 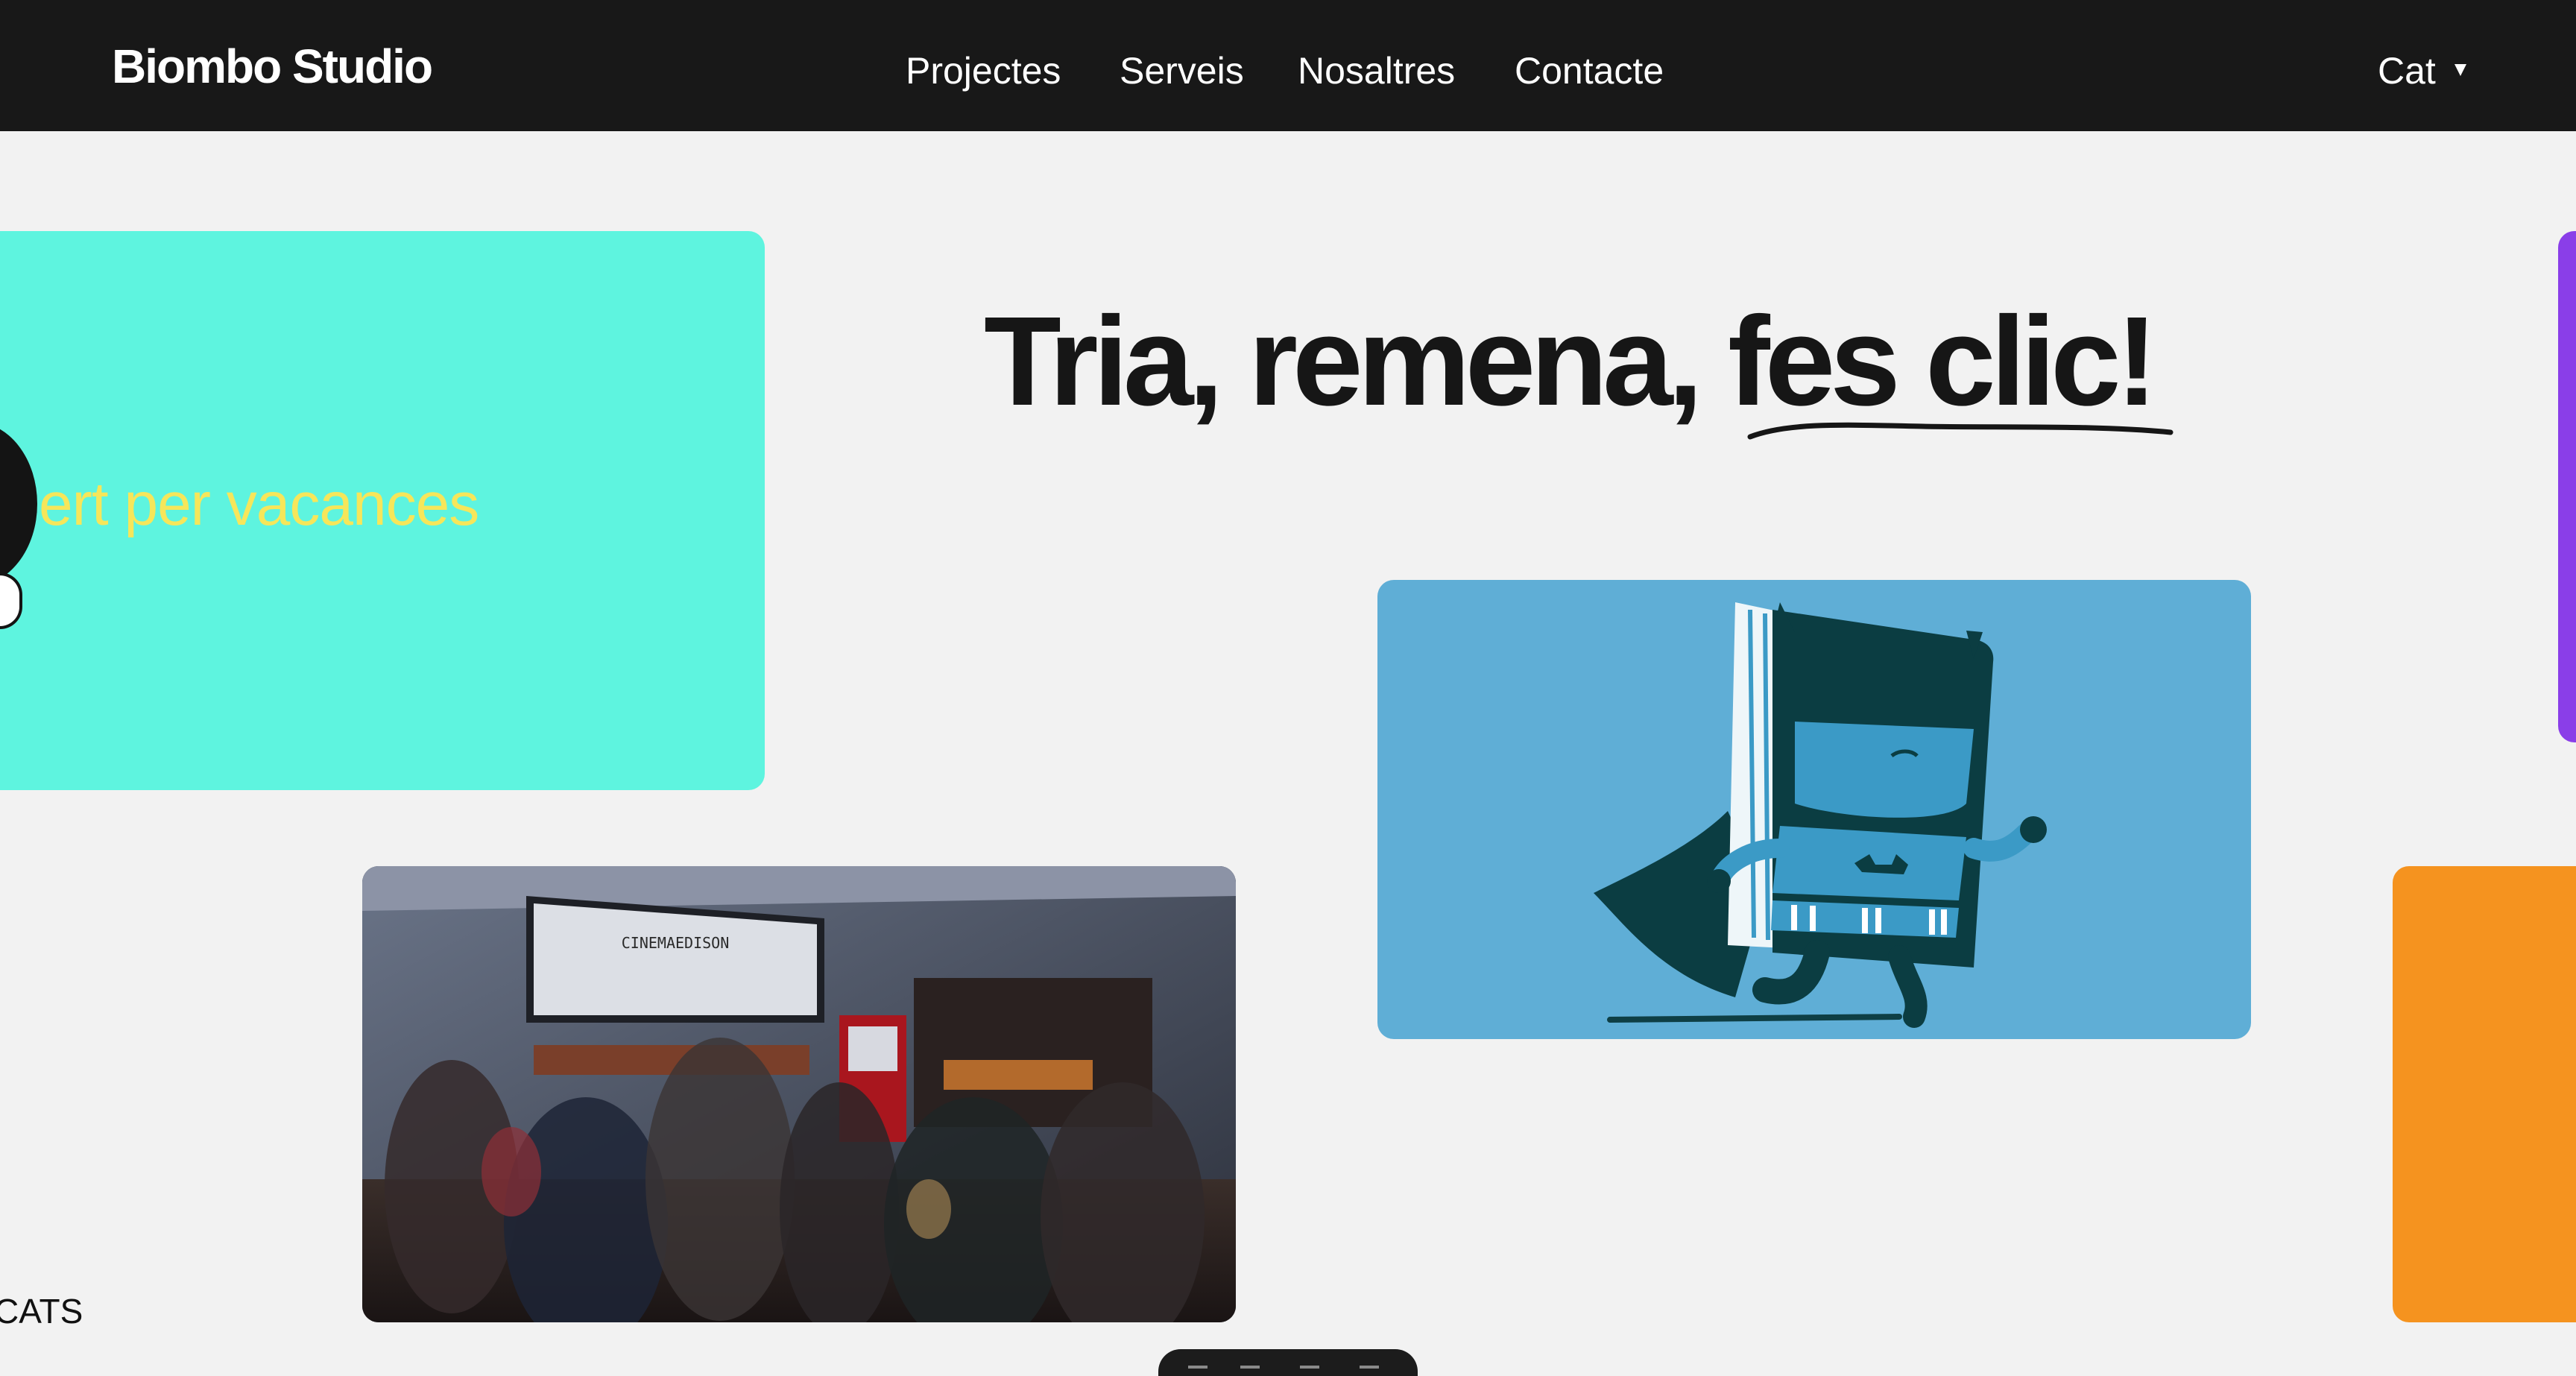 I want to click on nav-item-nosaltres: Nosaltres, so click(x=1376, y=70).